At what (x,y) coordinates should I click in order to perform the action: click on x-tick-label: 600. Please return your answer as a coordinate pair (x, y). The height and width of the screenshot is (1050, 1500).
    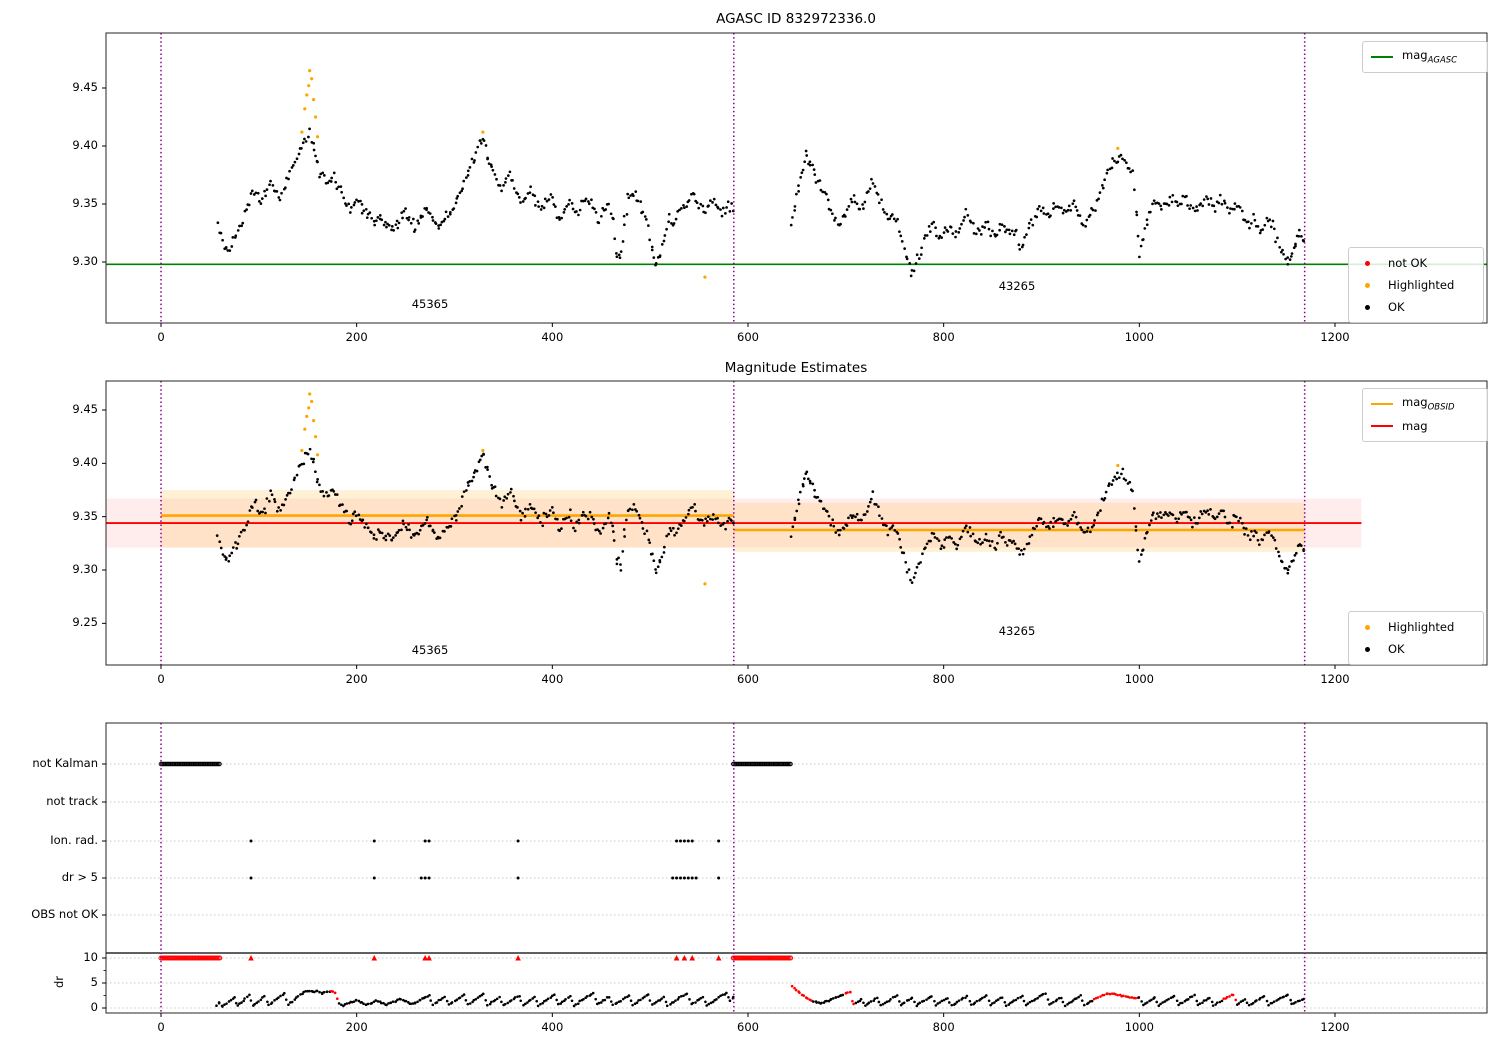
    Looking at the image, I should click on (748, 337).